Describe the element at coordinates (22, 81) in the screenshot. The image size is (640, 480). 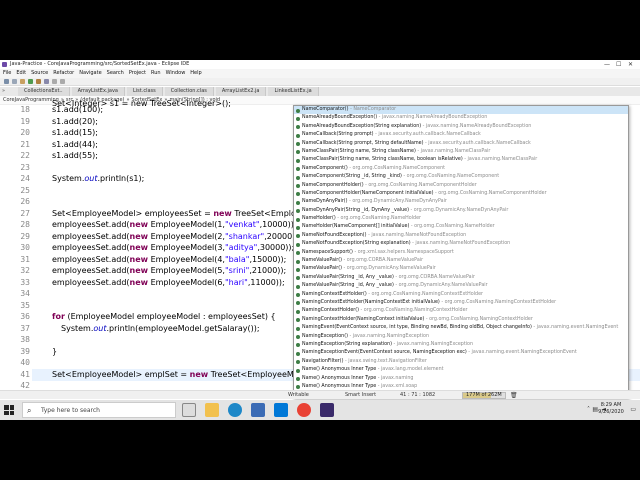
I see `debug-icon` at that location.